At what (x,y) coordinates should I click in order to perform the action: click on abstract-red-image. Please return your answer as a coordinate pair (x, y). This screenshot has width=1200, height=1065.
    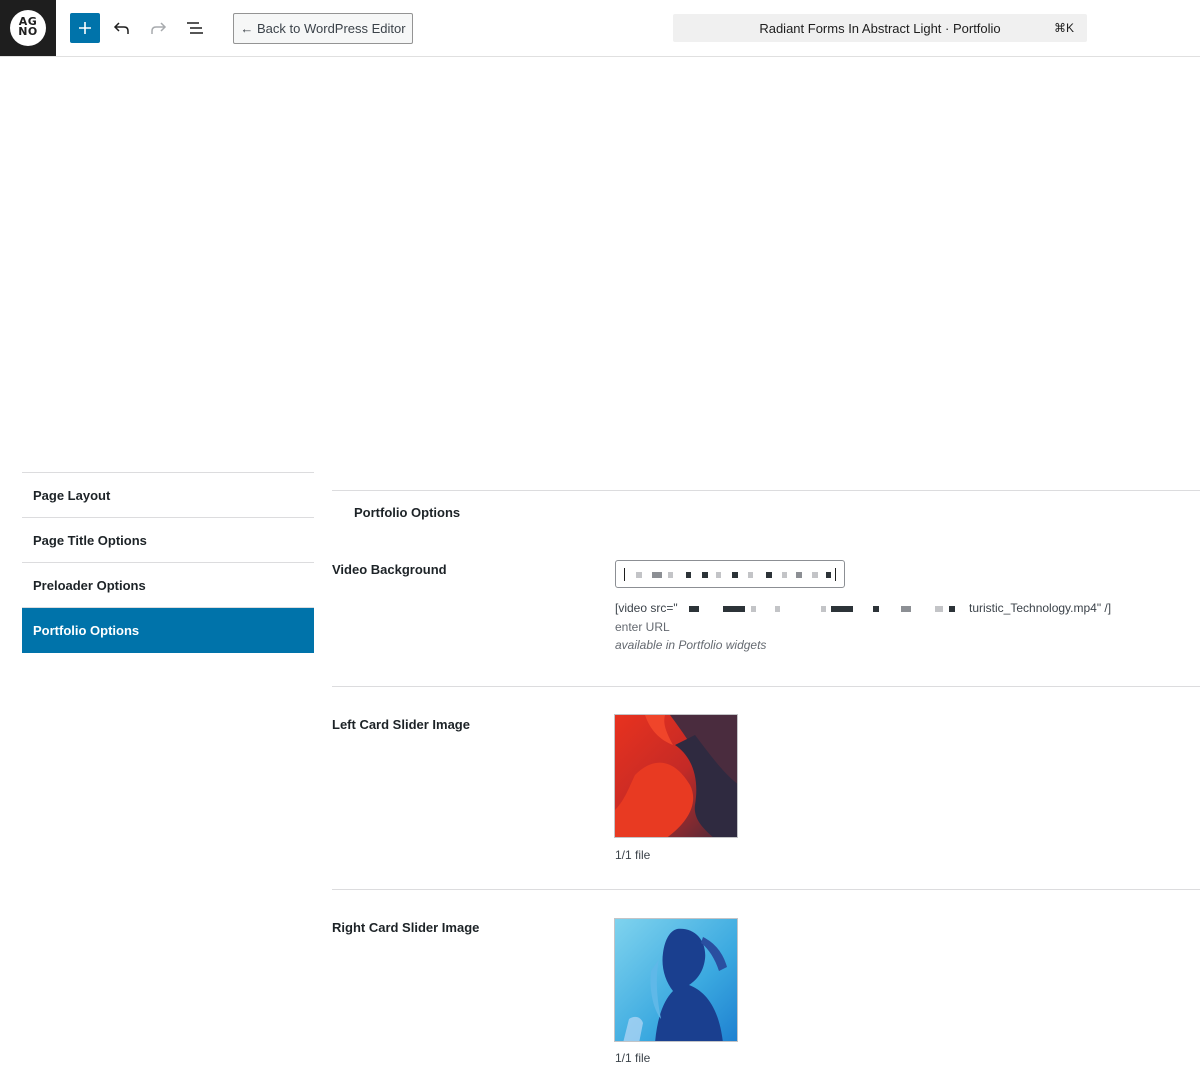
    Looking at the image, I should click on (676, 776).